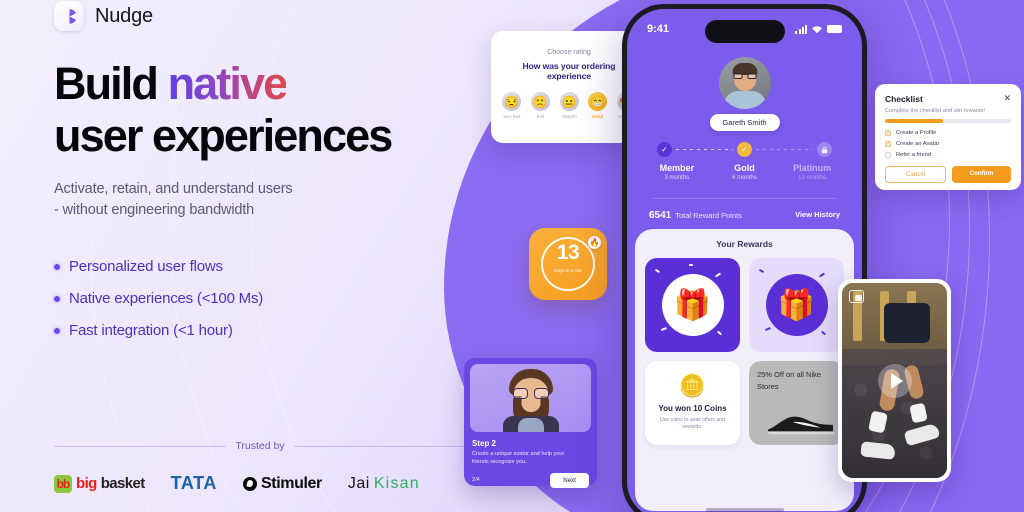  I want to click on logo-bigbasket: bb big basket, so click(100, 483).